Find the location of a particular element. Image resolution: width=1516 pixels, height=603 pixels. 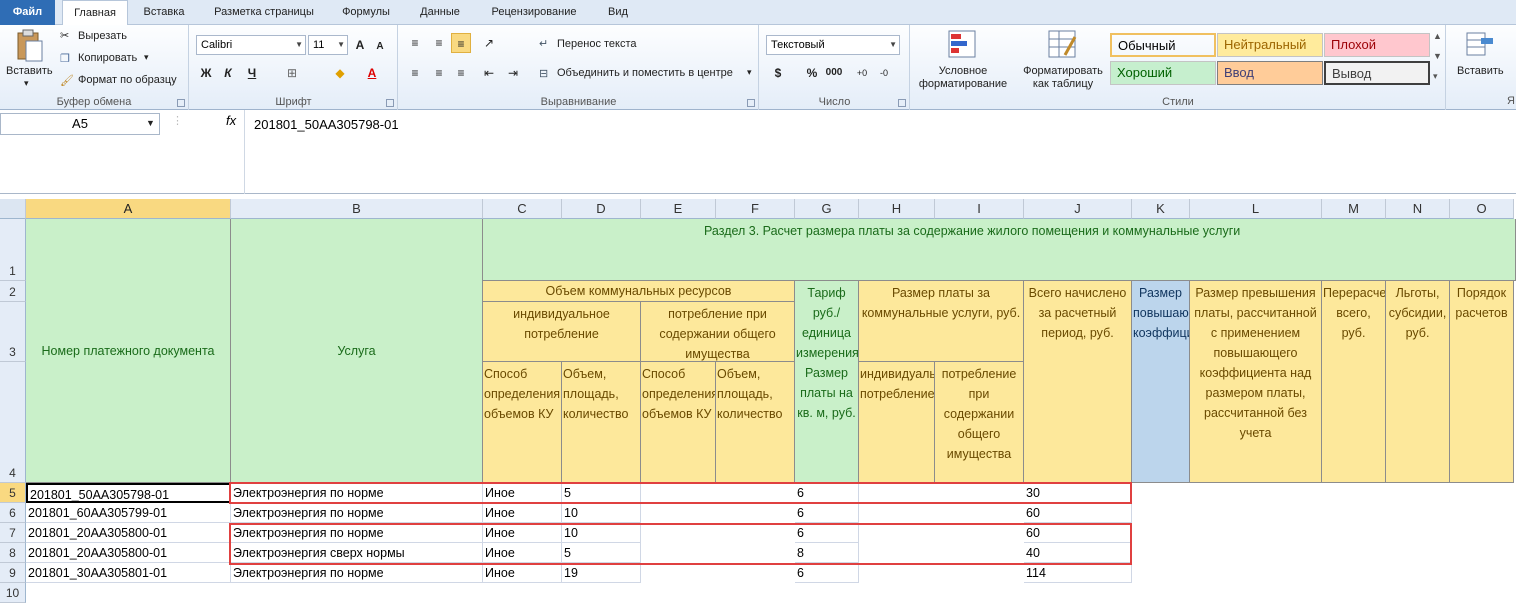

clipboard-launcher-icon is located at coordinates (181, 103).